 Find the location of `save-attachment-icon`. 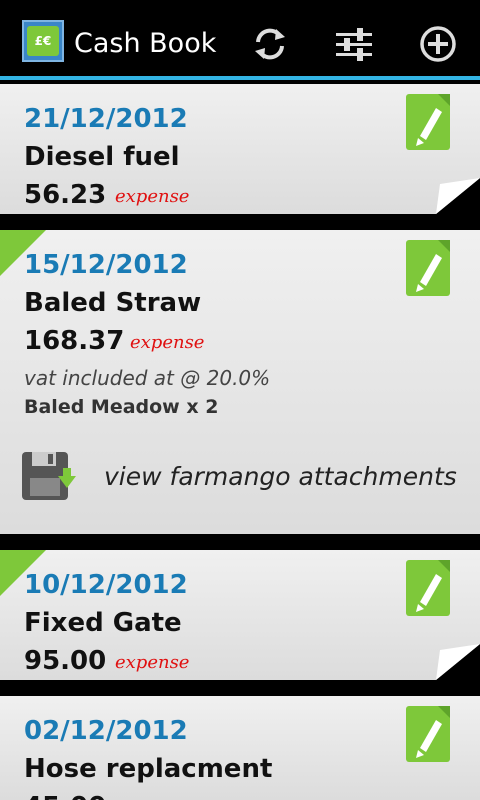

save-attachment-icon is located at coordinates (51, 478).